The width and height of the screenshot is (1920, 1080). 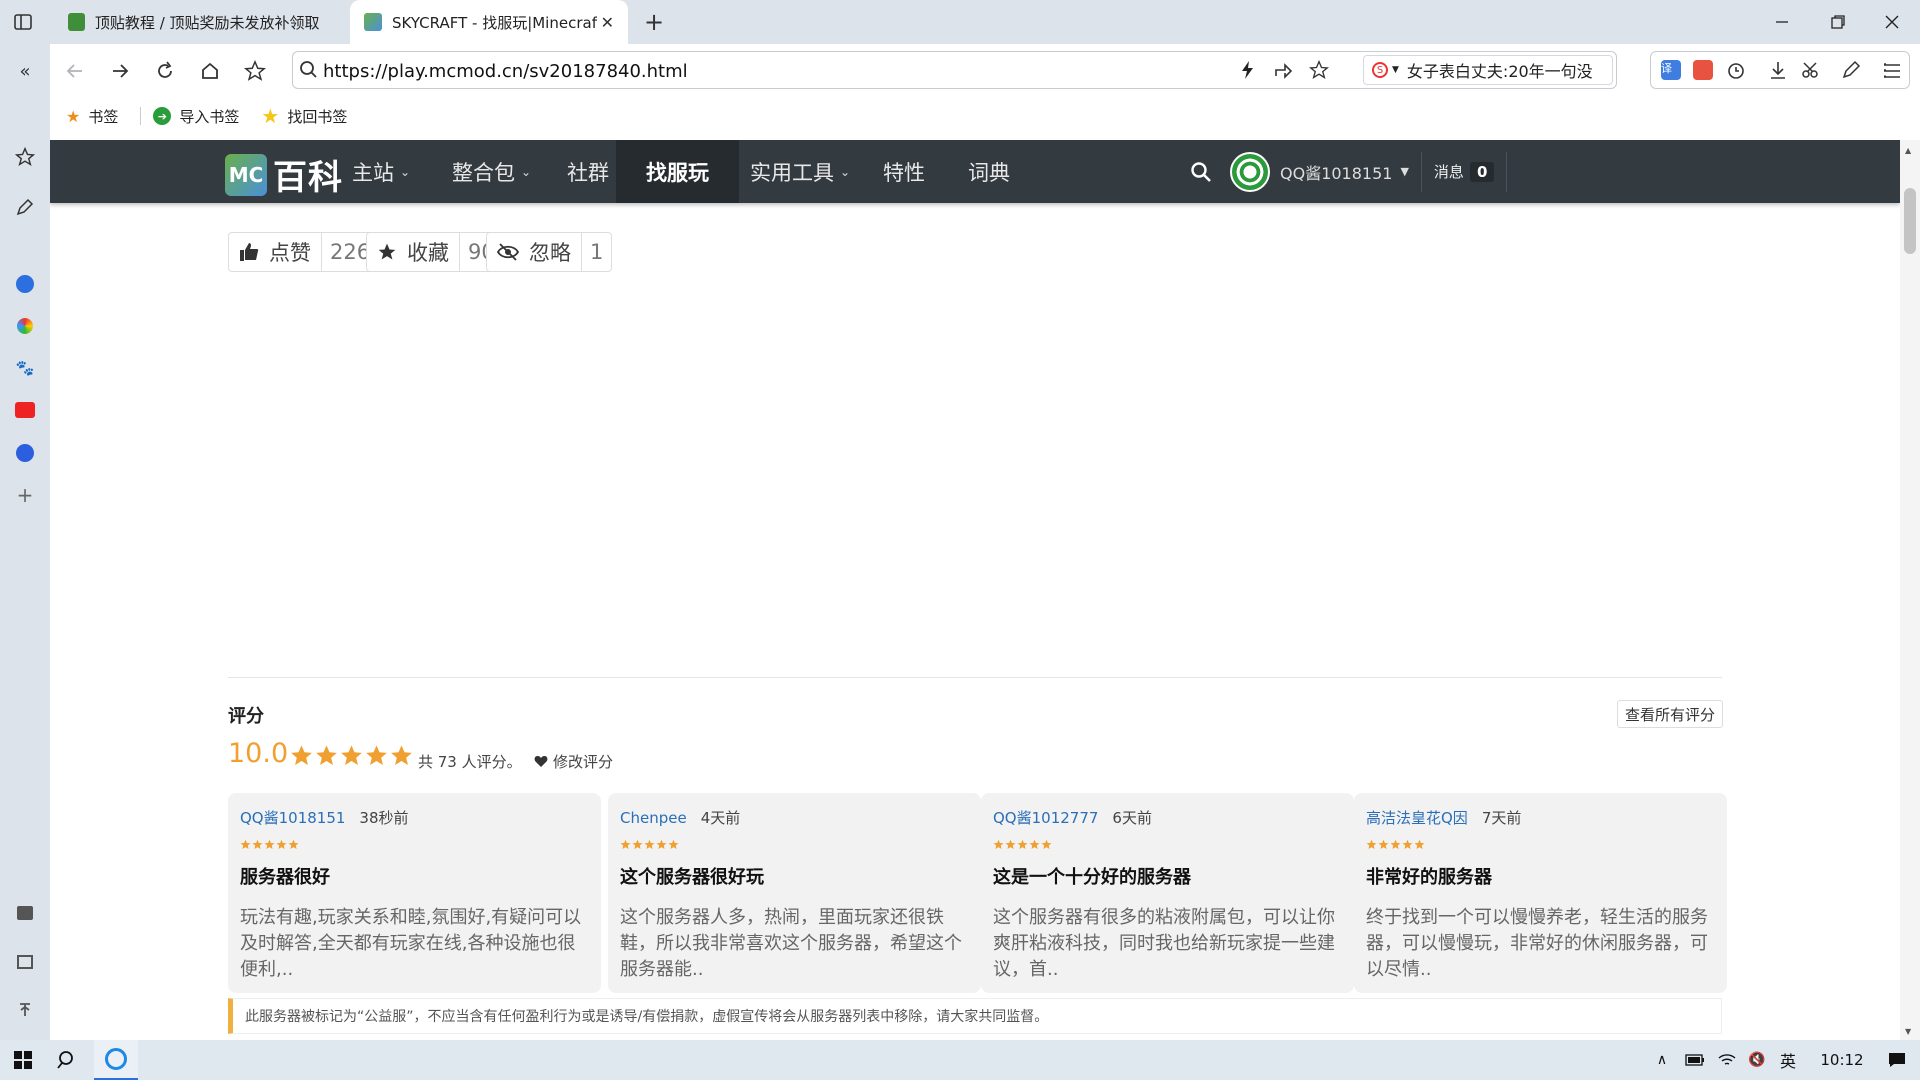 I want to click on review-user: Chenpee, so click(x=653, y=818).